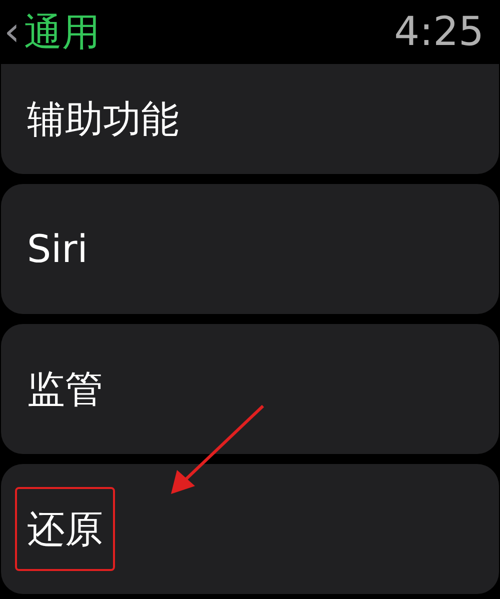 The height and width of the screenshot is (599, 500). Describe the element at coordinates (65, 529) in the screenshot. I see `row-label: 还原` at that location.